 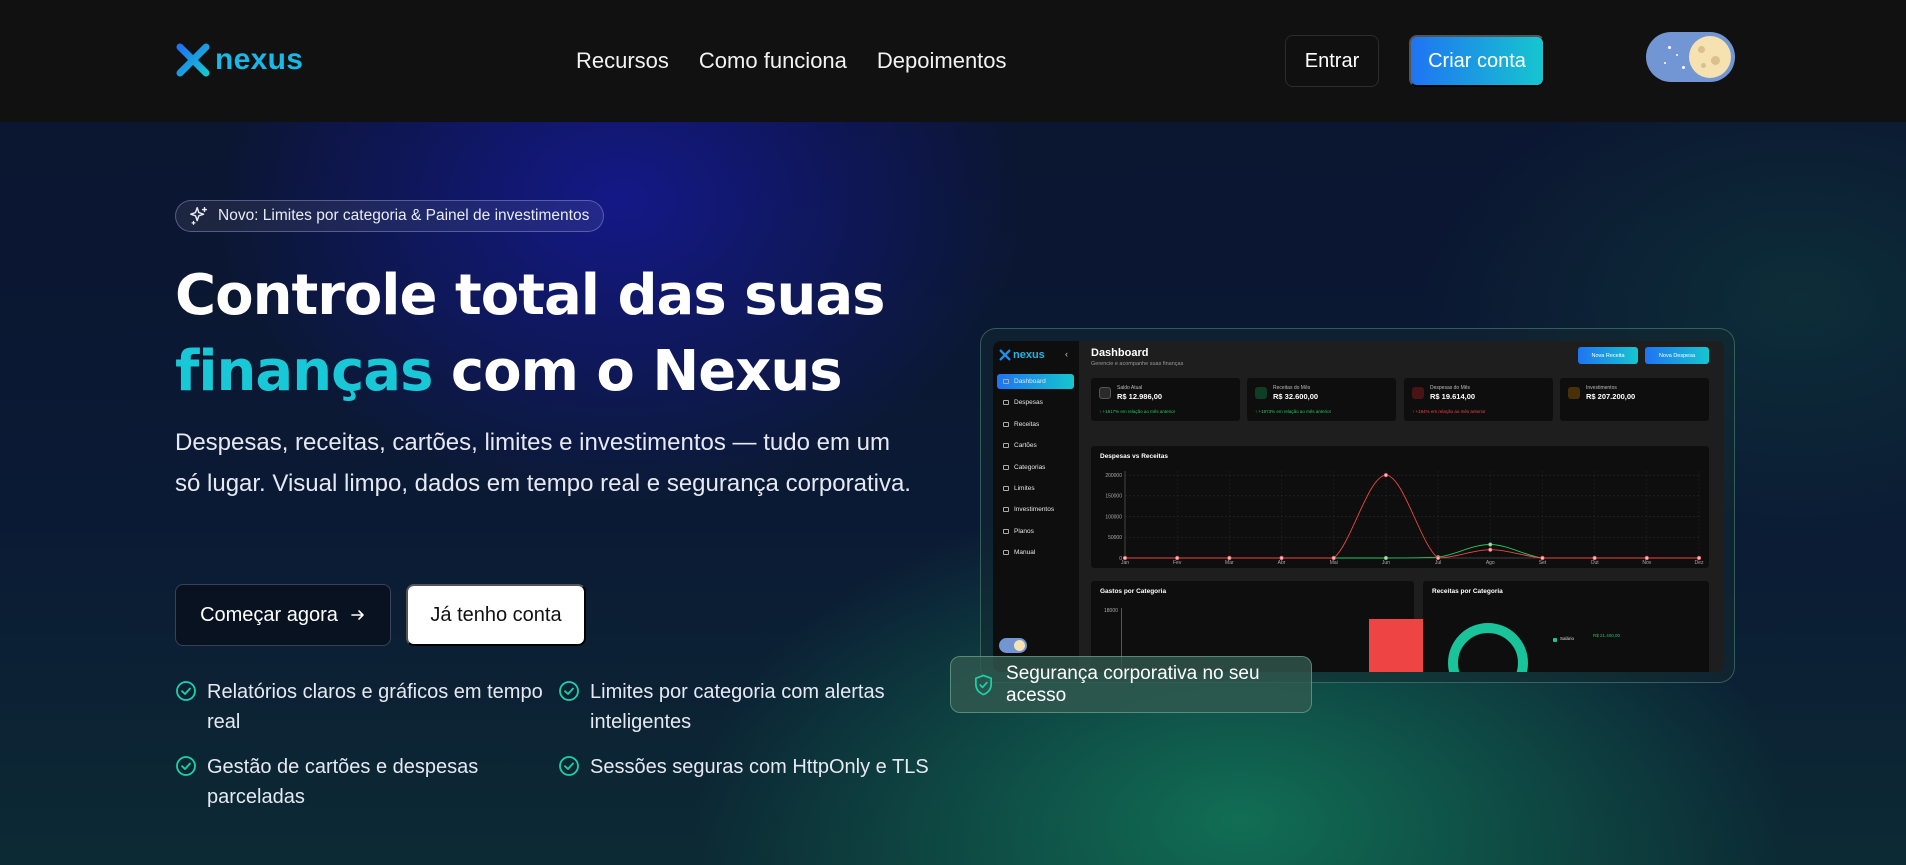 I want to click on preview-nav-manual: Manual, so click(x=1035, y=552).